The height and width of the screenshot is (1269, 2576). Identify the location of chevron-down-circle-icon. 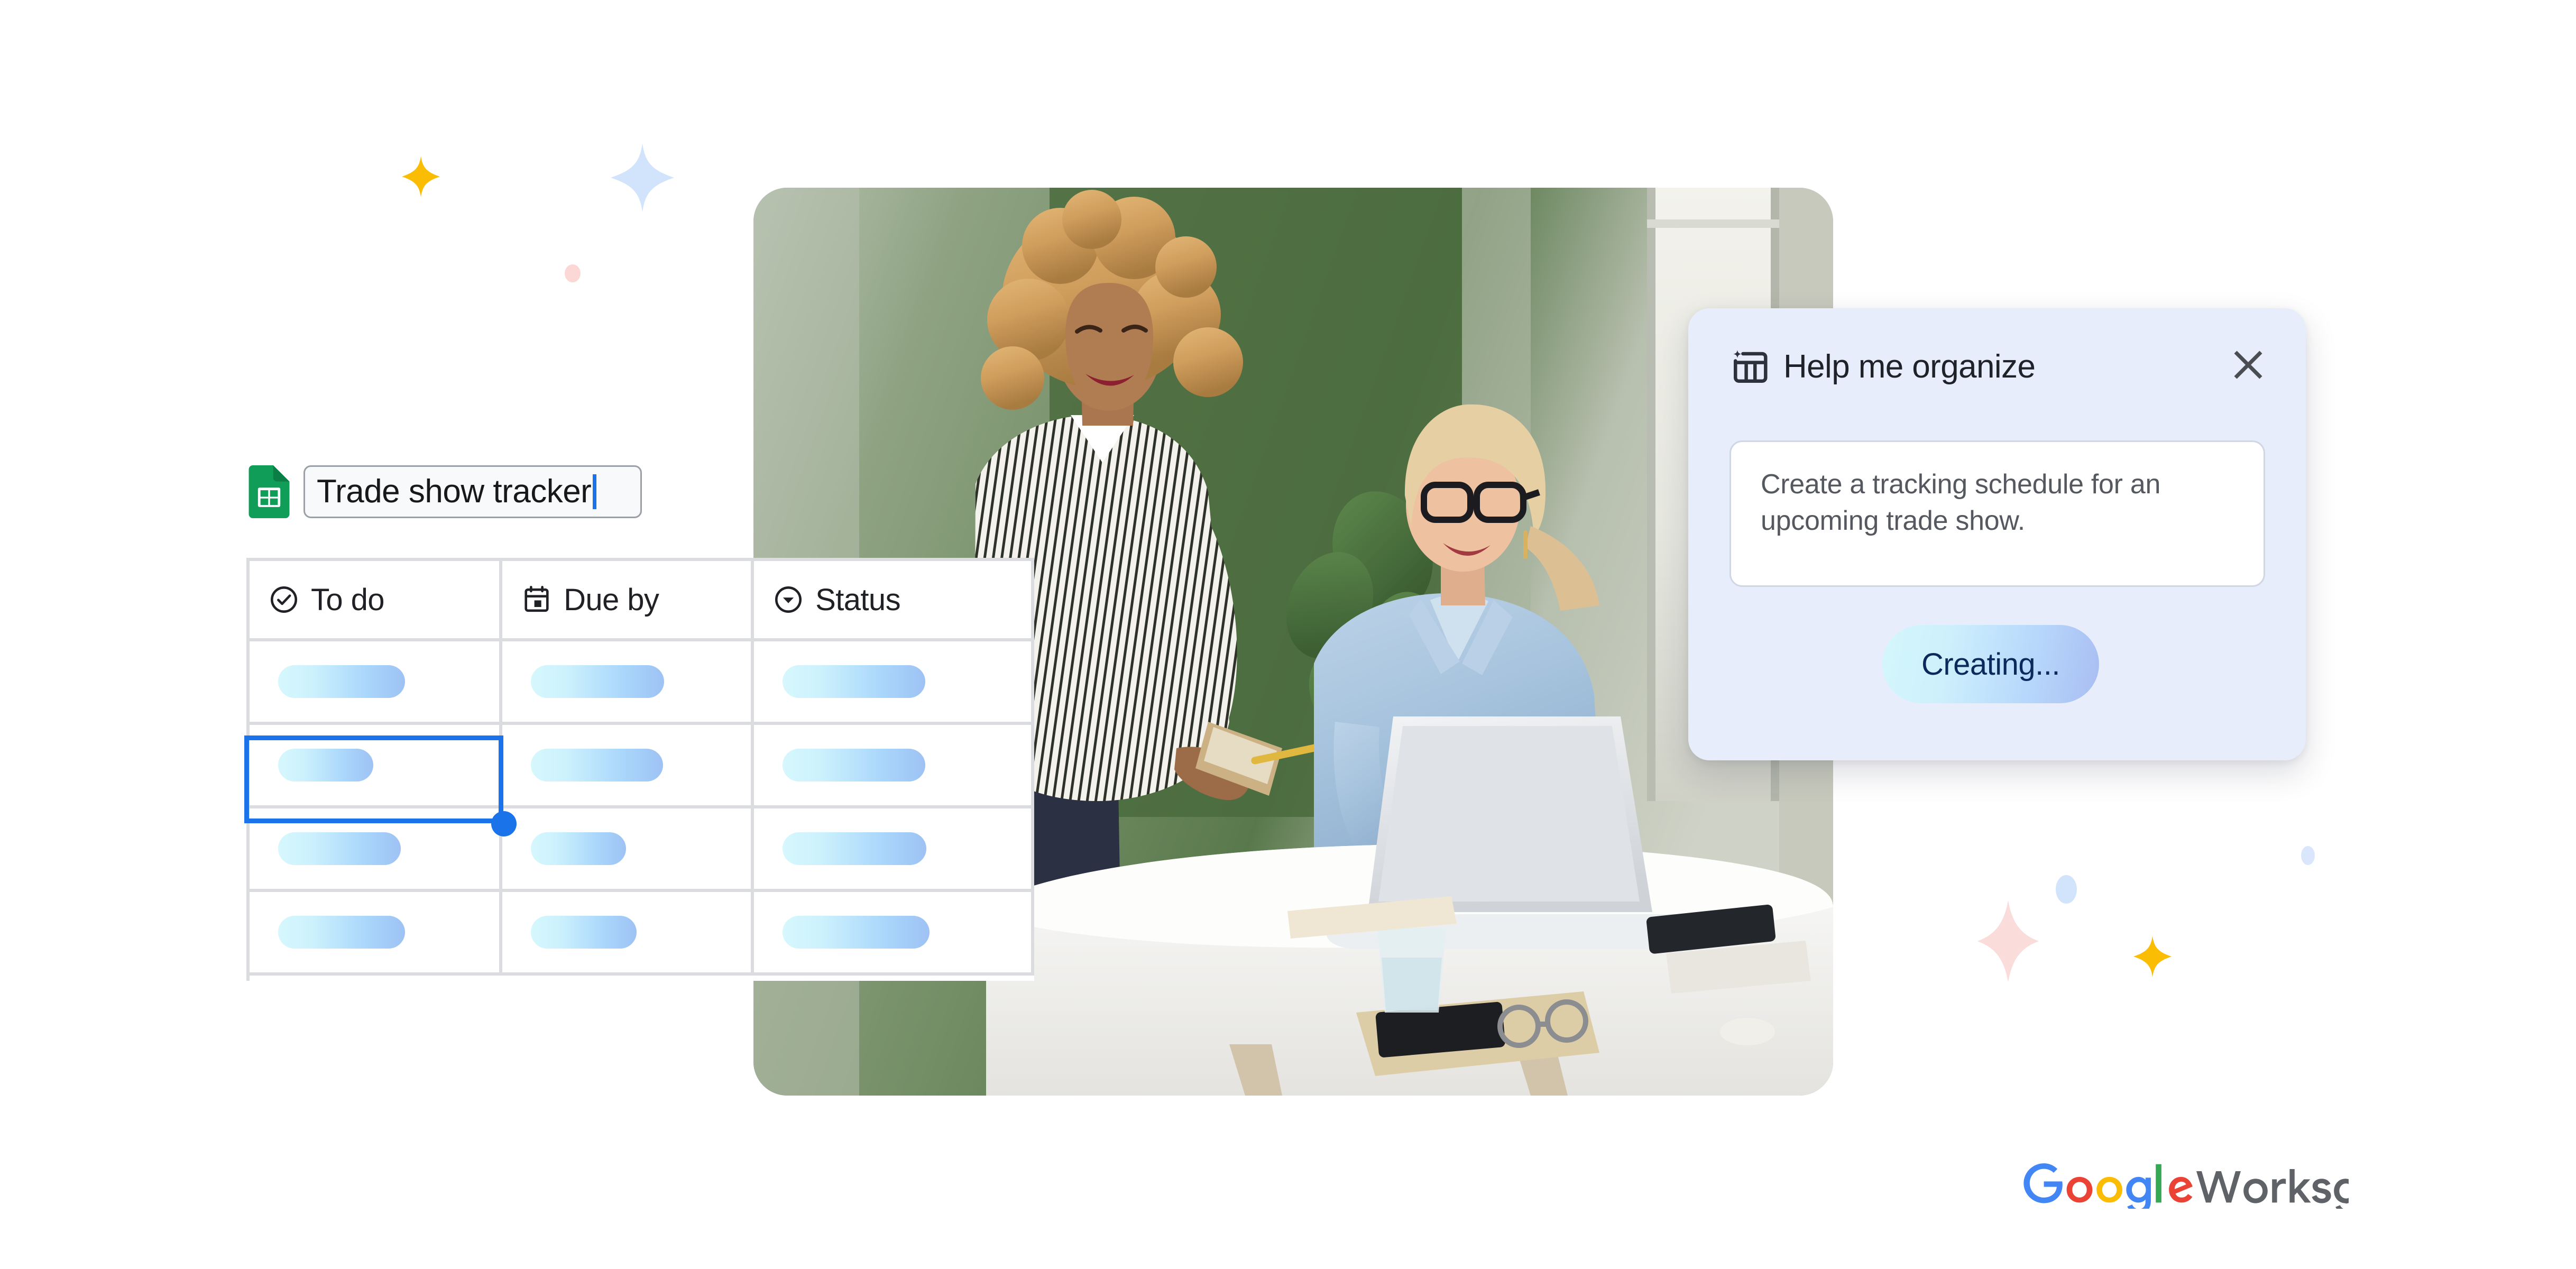
(788, 600).